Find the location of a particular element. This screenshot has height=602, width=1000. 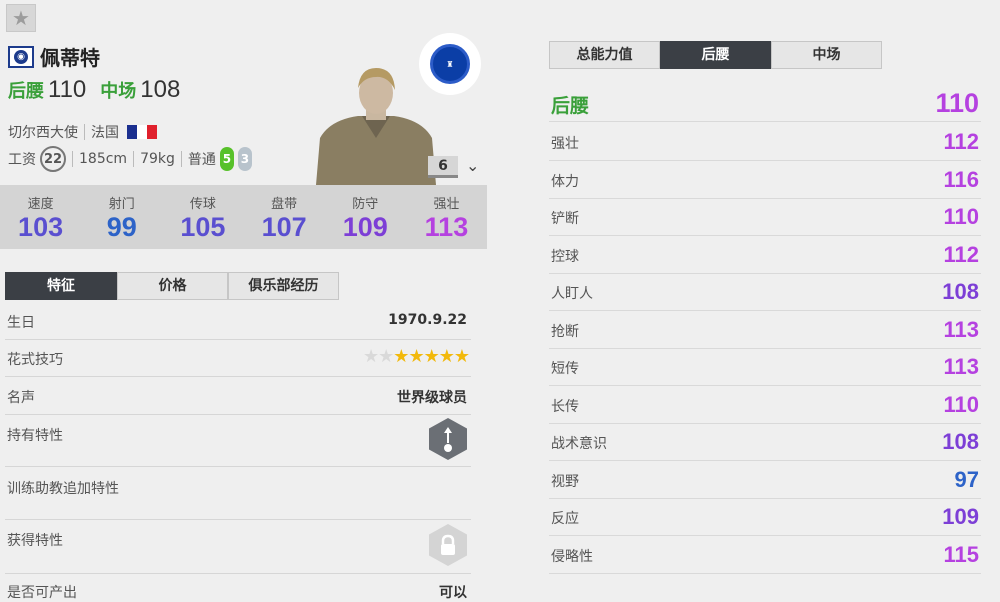

tab-club-history: 俱乐部经历 is located at coordinates (283, 286).